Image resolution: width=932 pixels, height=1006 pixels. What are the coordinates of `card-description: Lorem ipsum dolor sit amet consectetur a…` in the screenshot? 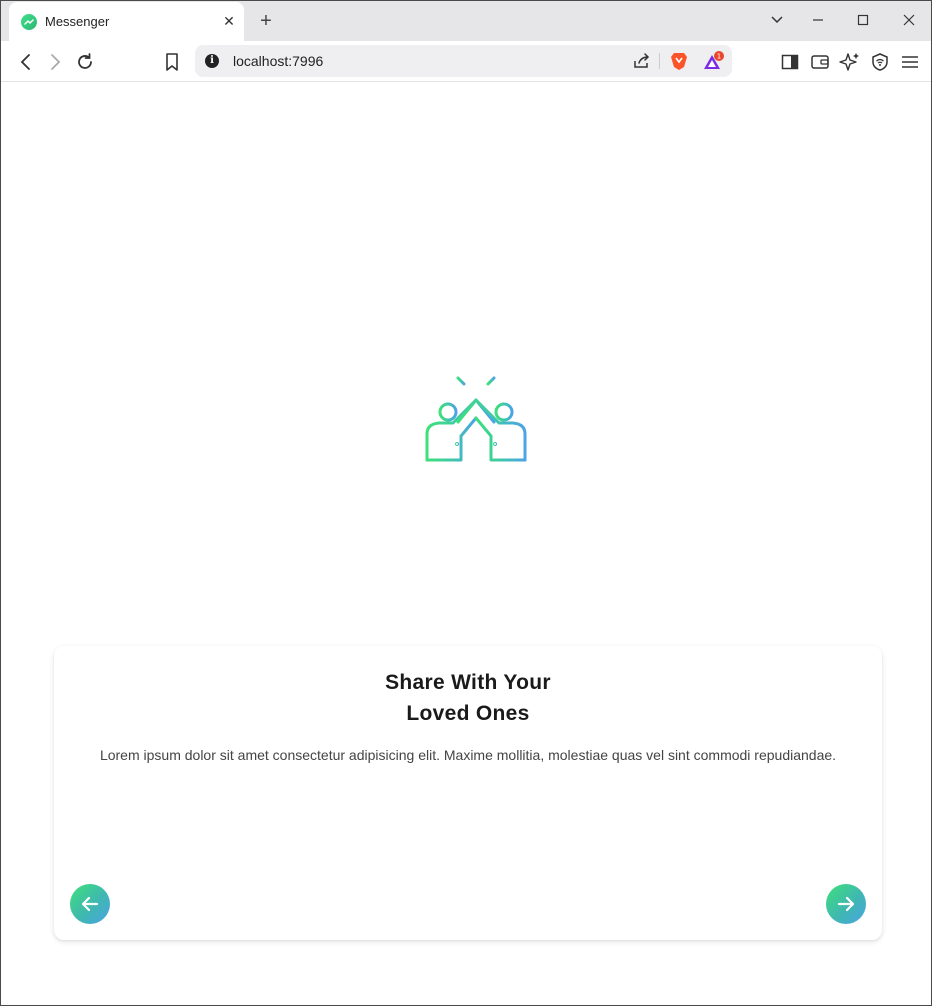 It's located at (468, 755).